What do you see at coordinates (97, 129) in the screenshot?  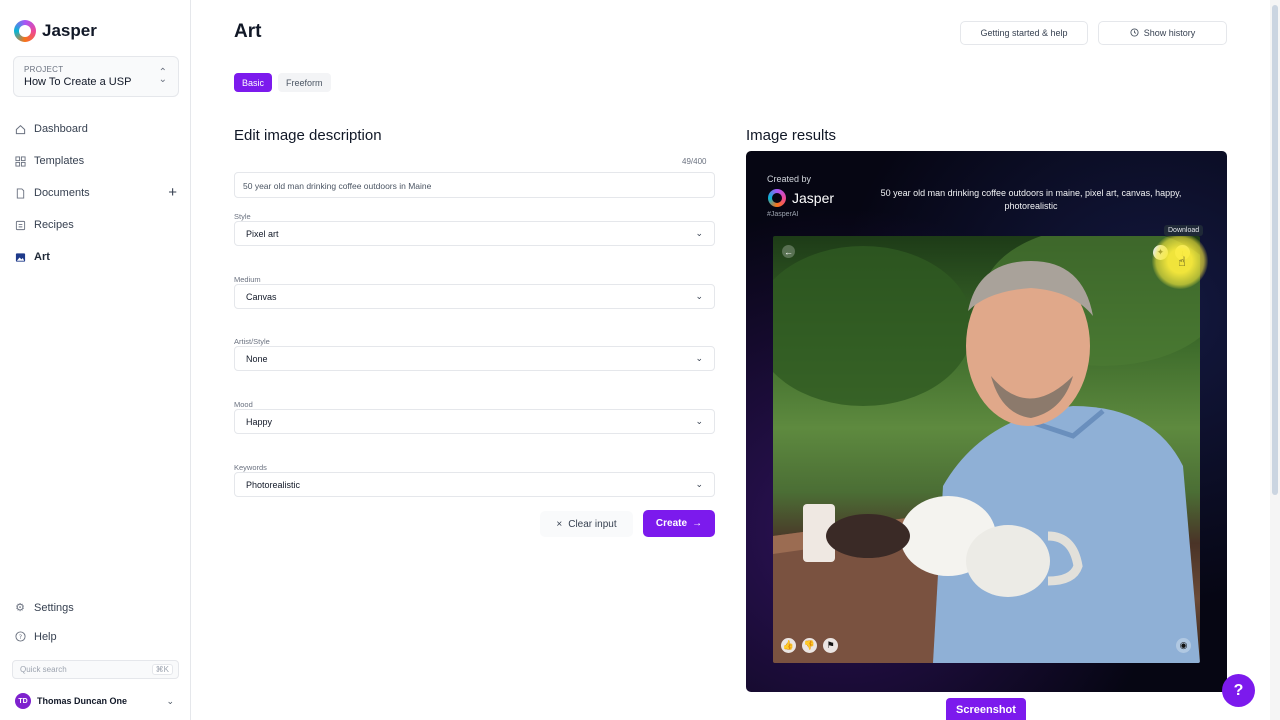 I see `sidebar-item-dashboard: Dashboard` at bounding box center [97, 129].